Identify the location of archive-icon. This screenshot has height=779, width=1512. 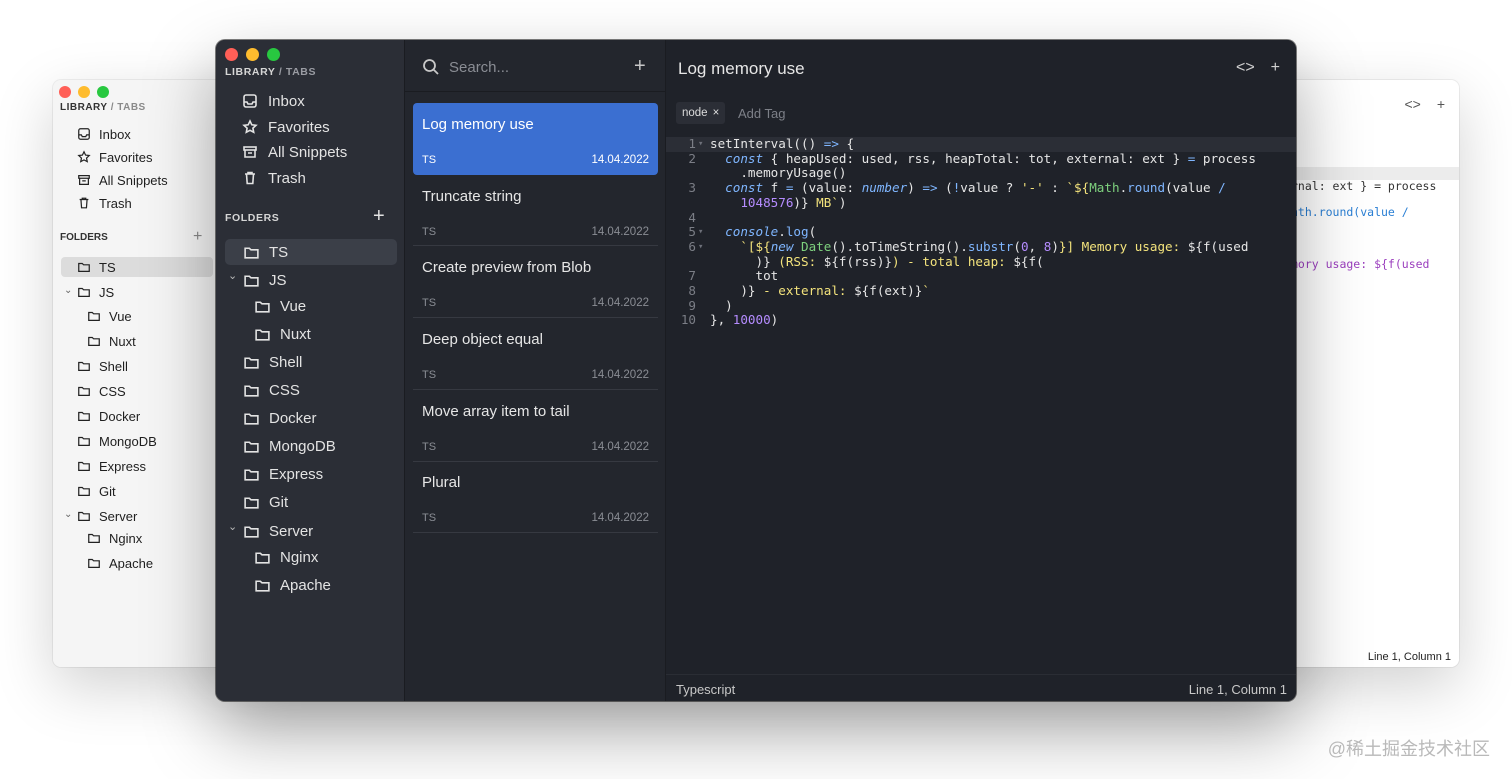
(84, 180).